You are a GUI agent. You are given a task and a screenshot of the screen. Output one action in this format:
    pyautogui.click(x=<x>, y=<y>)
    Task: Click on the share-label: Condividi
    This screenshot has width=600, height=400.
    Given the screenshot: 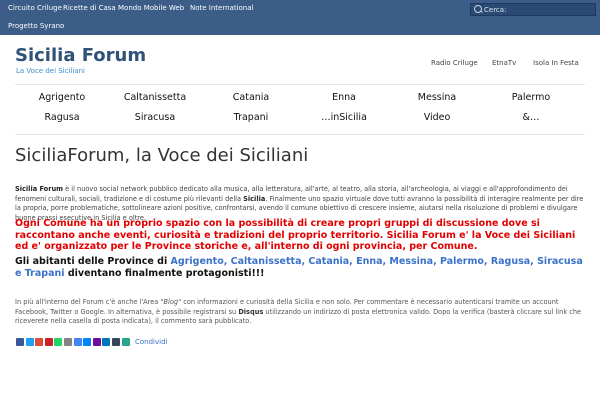 What is the action you would take?
    pyautogui.click(x=151, y=342)
    